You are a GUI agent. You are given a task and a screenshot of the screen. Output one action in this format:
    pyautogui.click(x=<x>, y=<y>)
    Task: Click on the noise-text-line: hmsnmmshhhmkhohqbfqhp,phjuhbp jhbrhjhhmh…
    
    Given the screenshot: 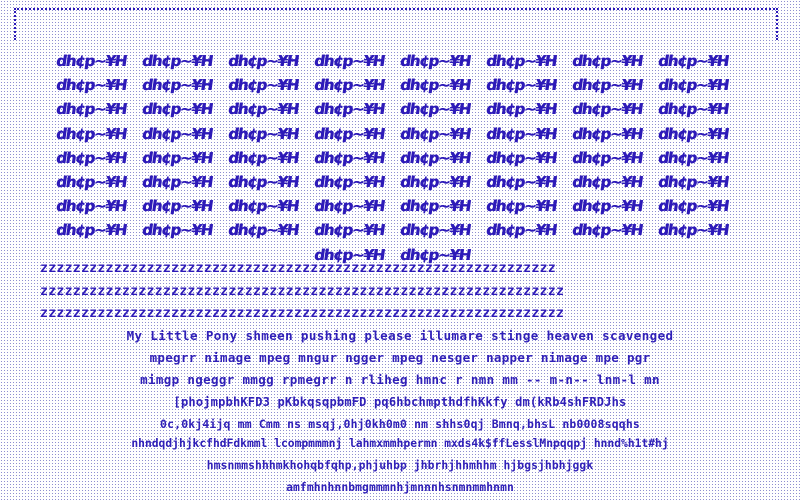 What is the action you would take?
    pyautogui.click(x=400, y=465)
    